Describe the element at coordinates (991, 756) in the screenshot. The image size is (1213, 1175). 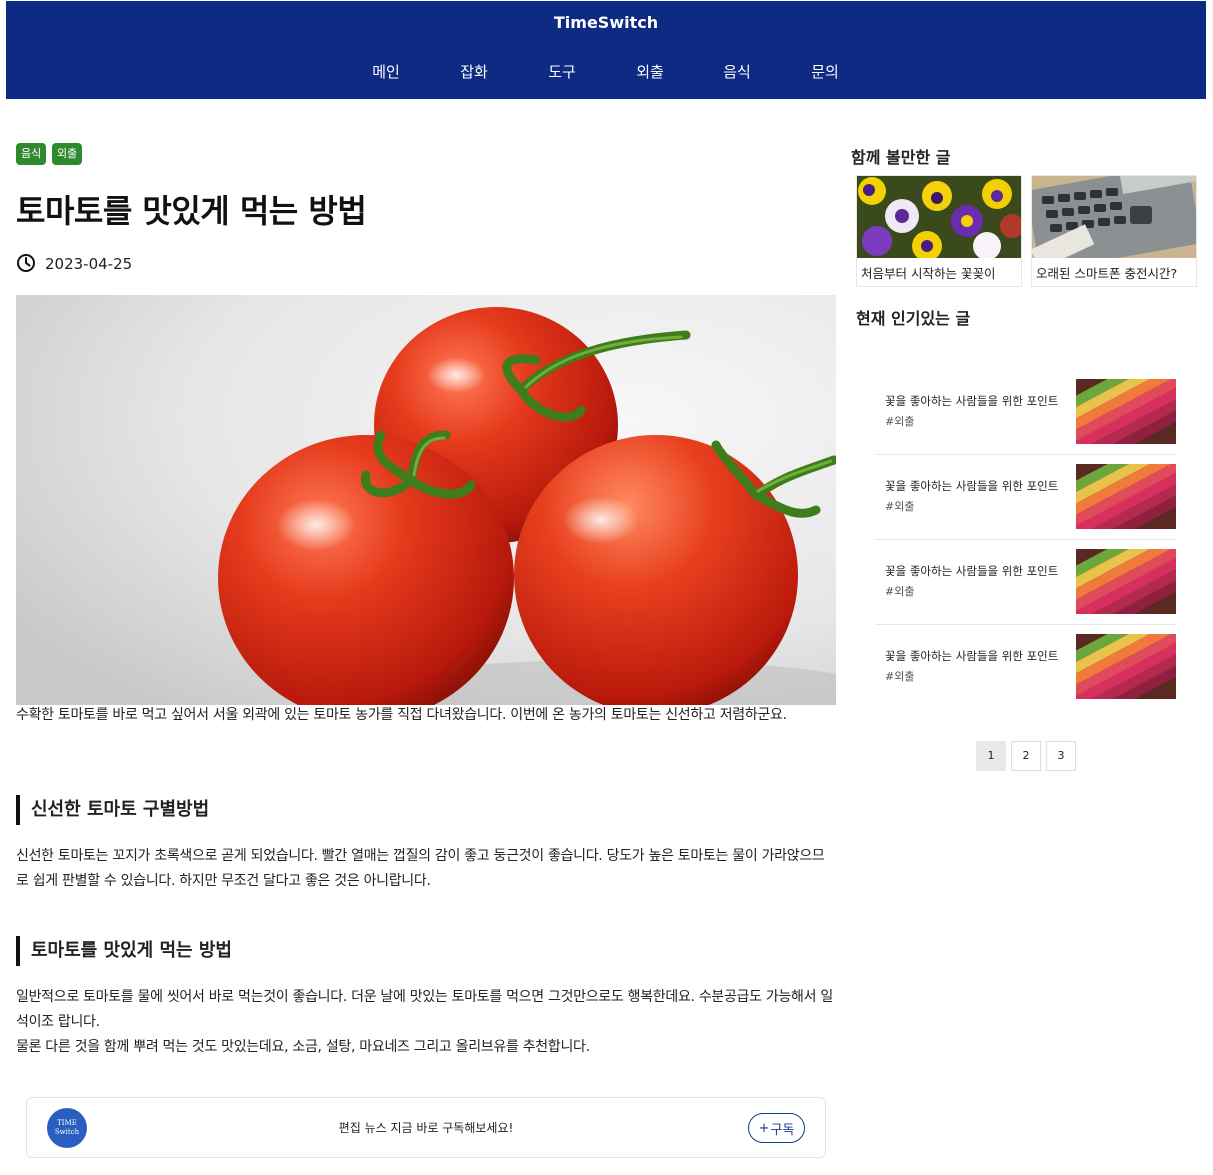
I see `page-button-1: 1` at that location.